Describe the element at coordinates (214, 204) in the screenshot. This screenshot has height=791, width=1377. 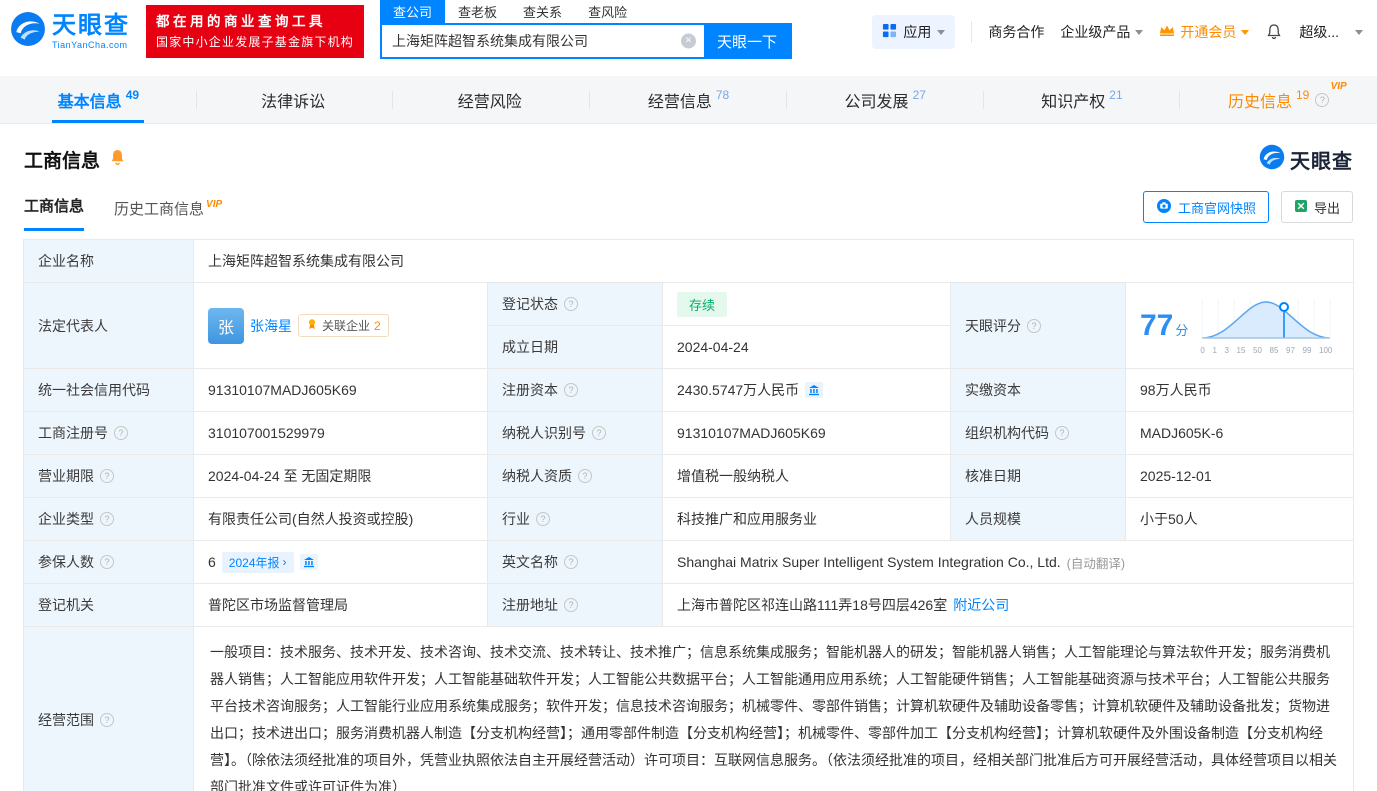
I see `vip-badge: VIP` at that location.